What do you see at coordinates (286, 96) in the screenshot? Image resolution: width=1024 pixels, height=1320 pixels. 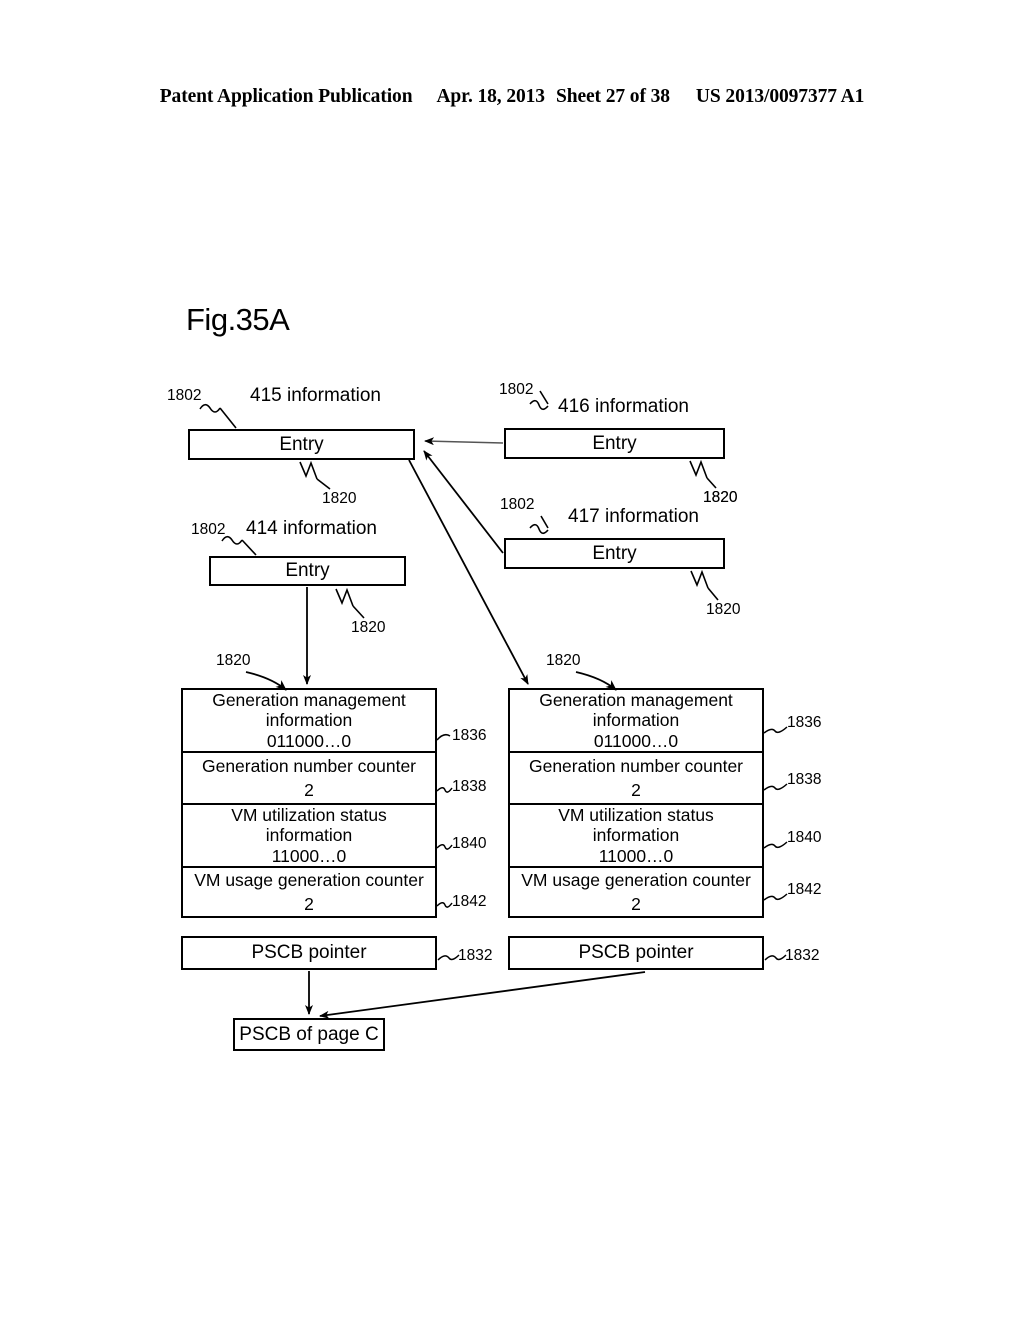 I see `header-publication: Patent Application Publication` at bounding box center [286, 96].